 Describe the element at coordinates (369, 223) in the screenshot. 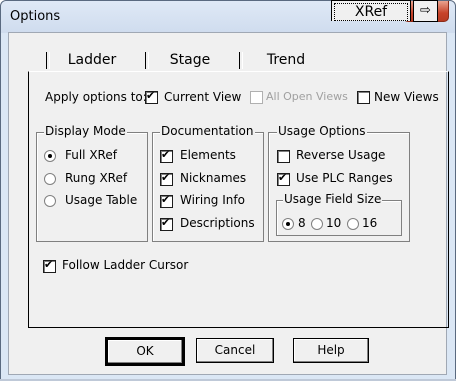

I see `field-size-16-label: 16` at that location.